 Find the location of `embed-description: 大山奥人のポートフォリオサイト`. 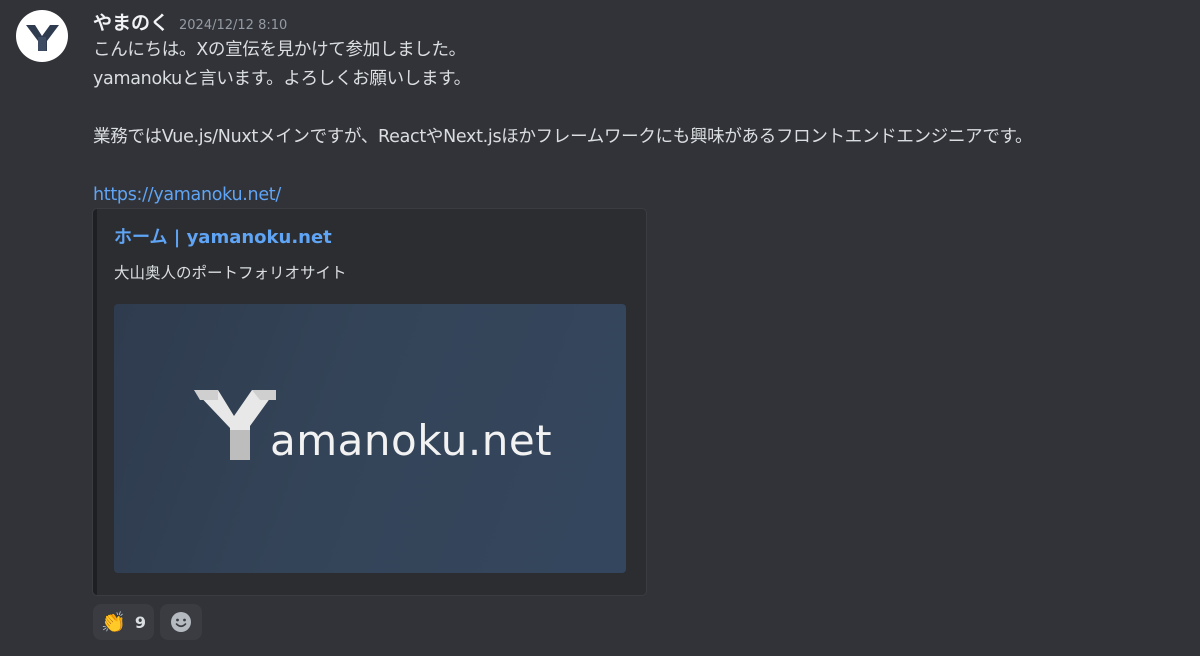

embed-description: 大山奥人のポートフォリオサイト is located at coordinates (230, 273).